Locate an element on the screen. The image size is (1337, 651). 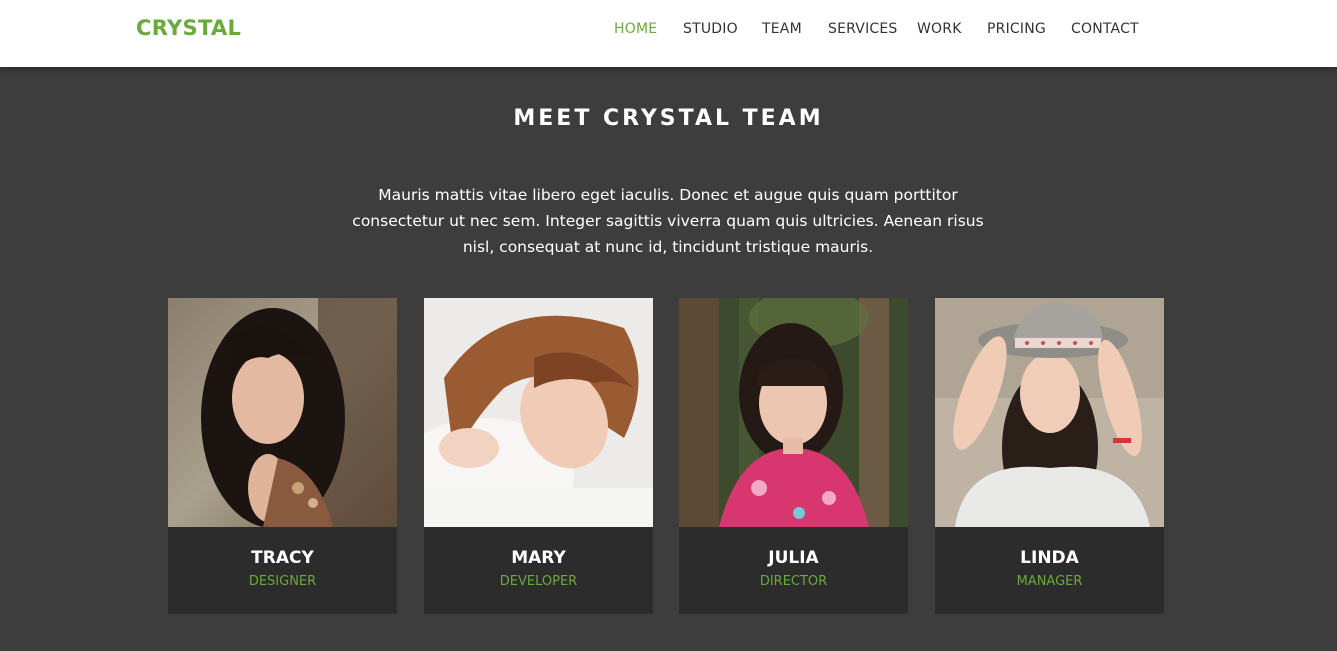
nav-item-services: SERVICES is located at coordinates (863, 29).